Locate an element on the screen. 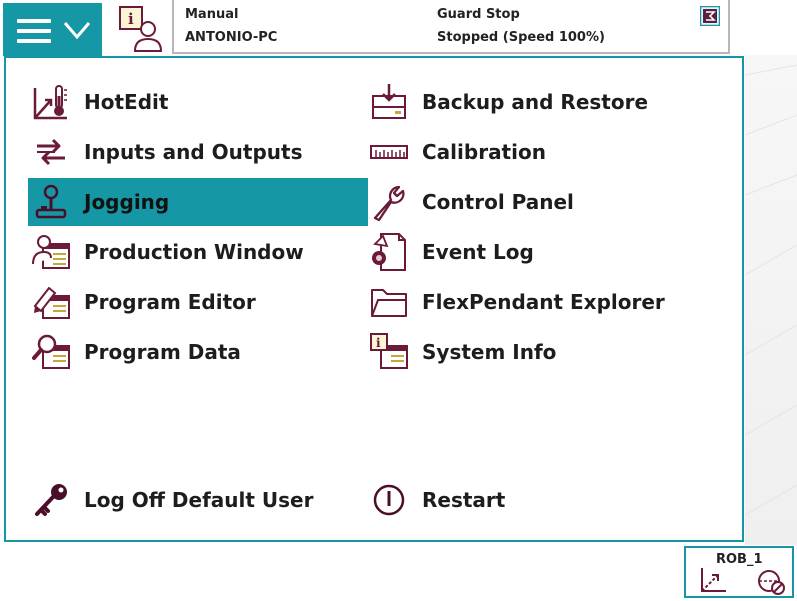 Image resolution: width=797 pixels, height=601 pixels. menu-item-label: FlexPendant Explorer is located at coordinates (543, 302).